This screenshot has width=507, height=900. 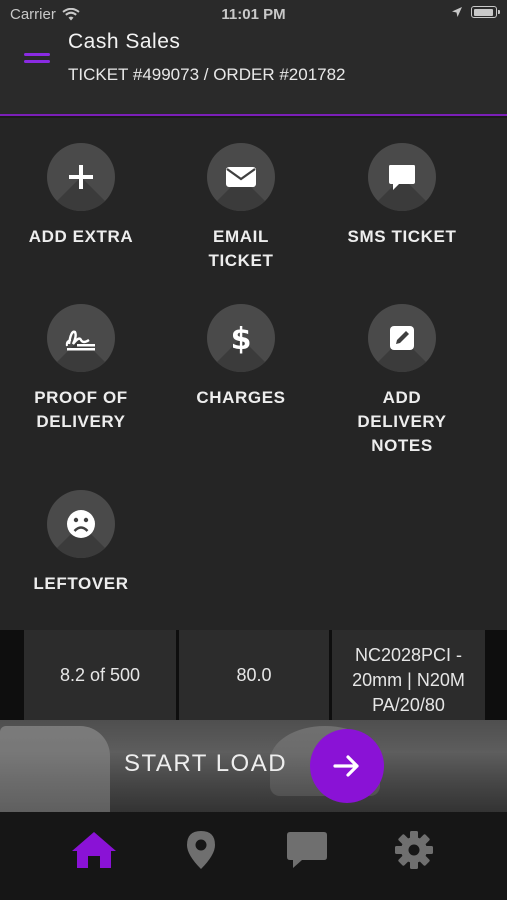 What do you see at coordinates (402, 338) in the screenshot?
I see `edit-note-icon` at bounding box center [402, 338].